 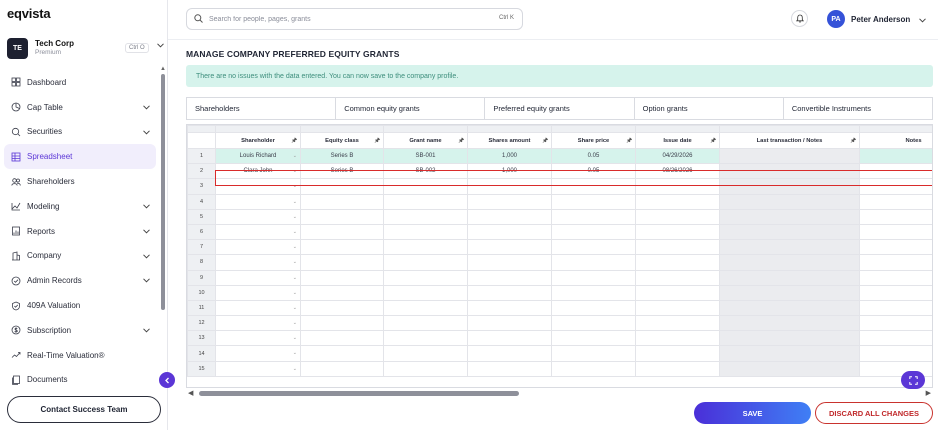 I want to click on table-row: 4 ⌄, so click(x=559, y=201).